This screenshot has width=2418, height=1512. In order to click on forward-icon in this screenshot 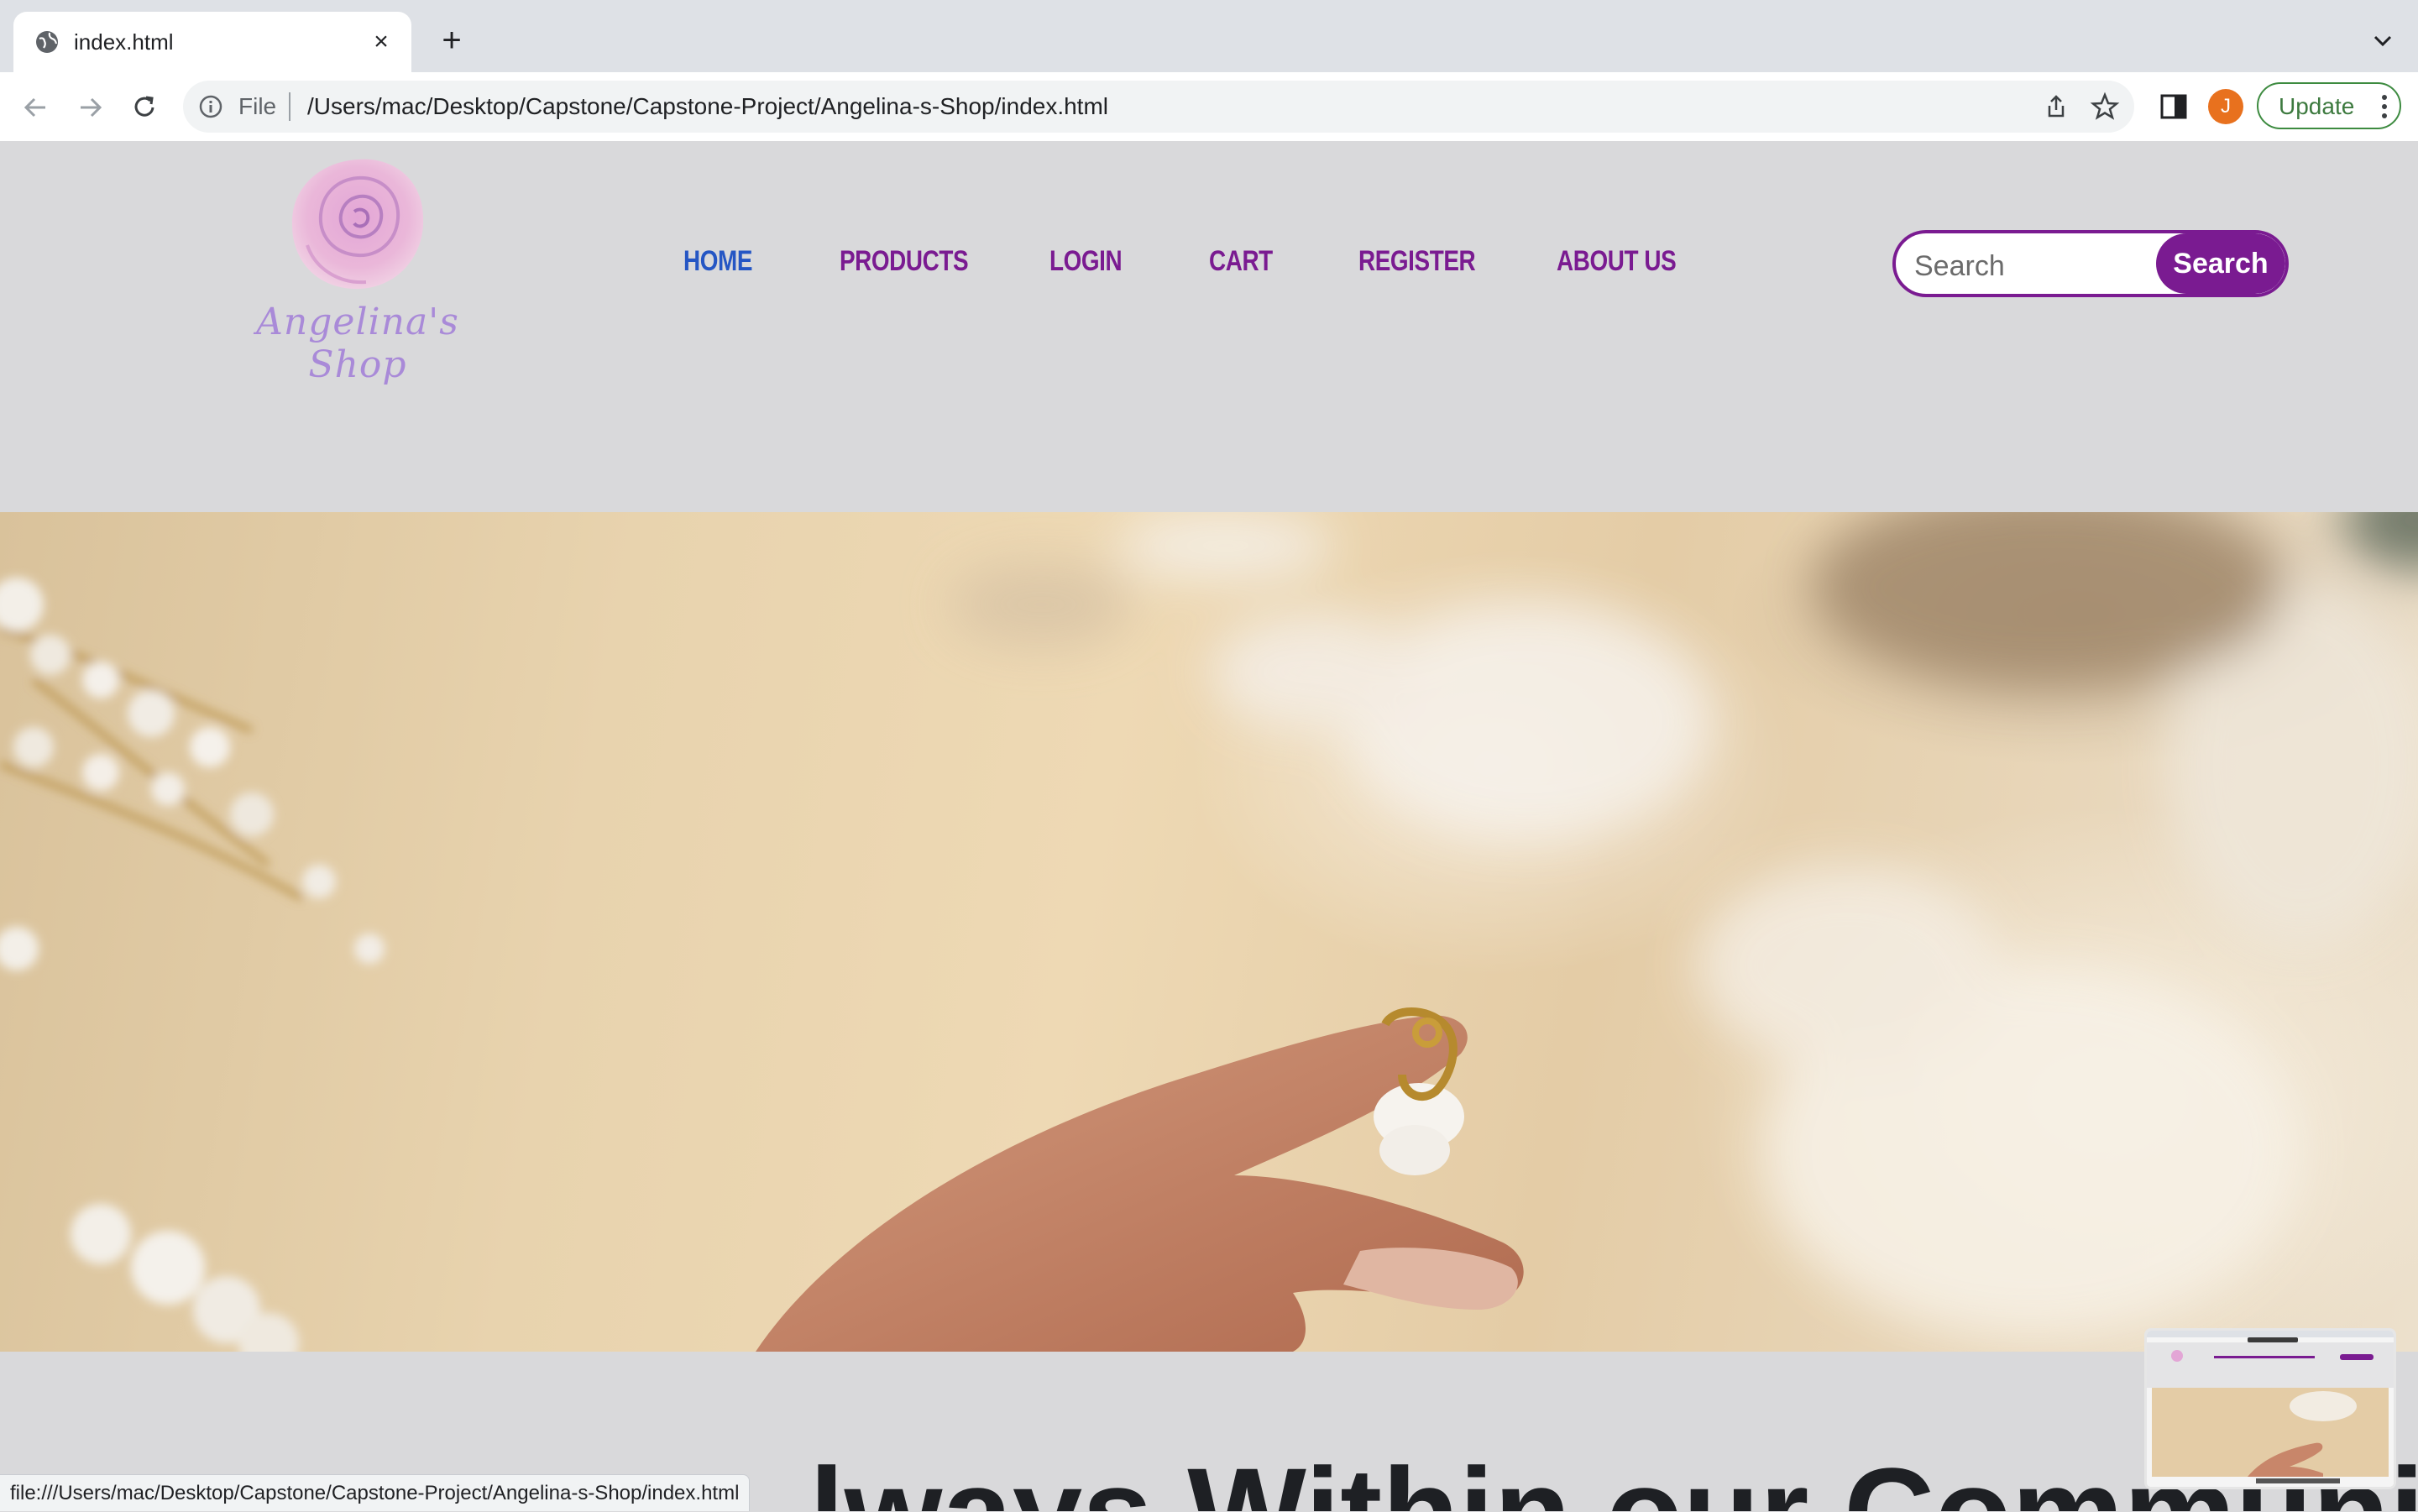, I will do `click(90, 107)`.